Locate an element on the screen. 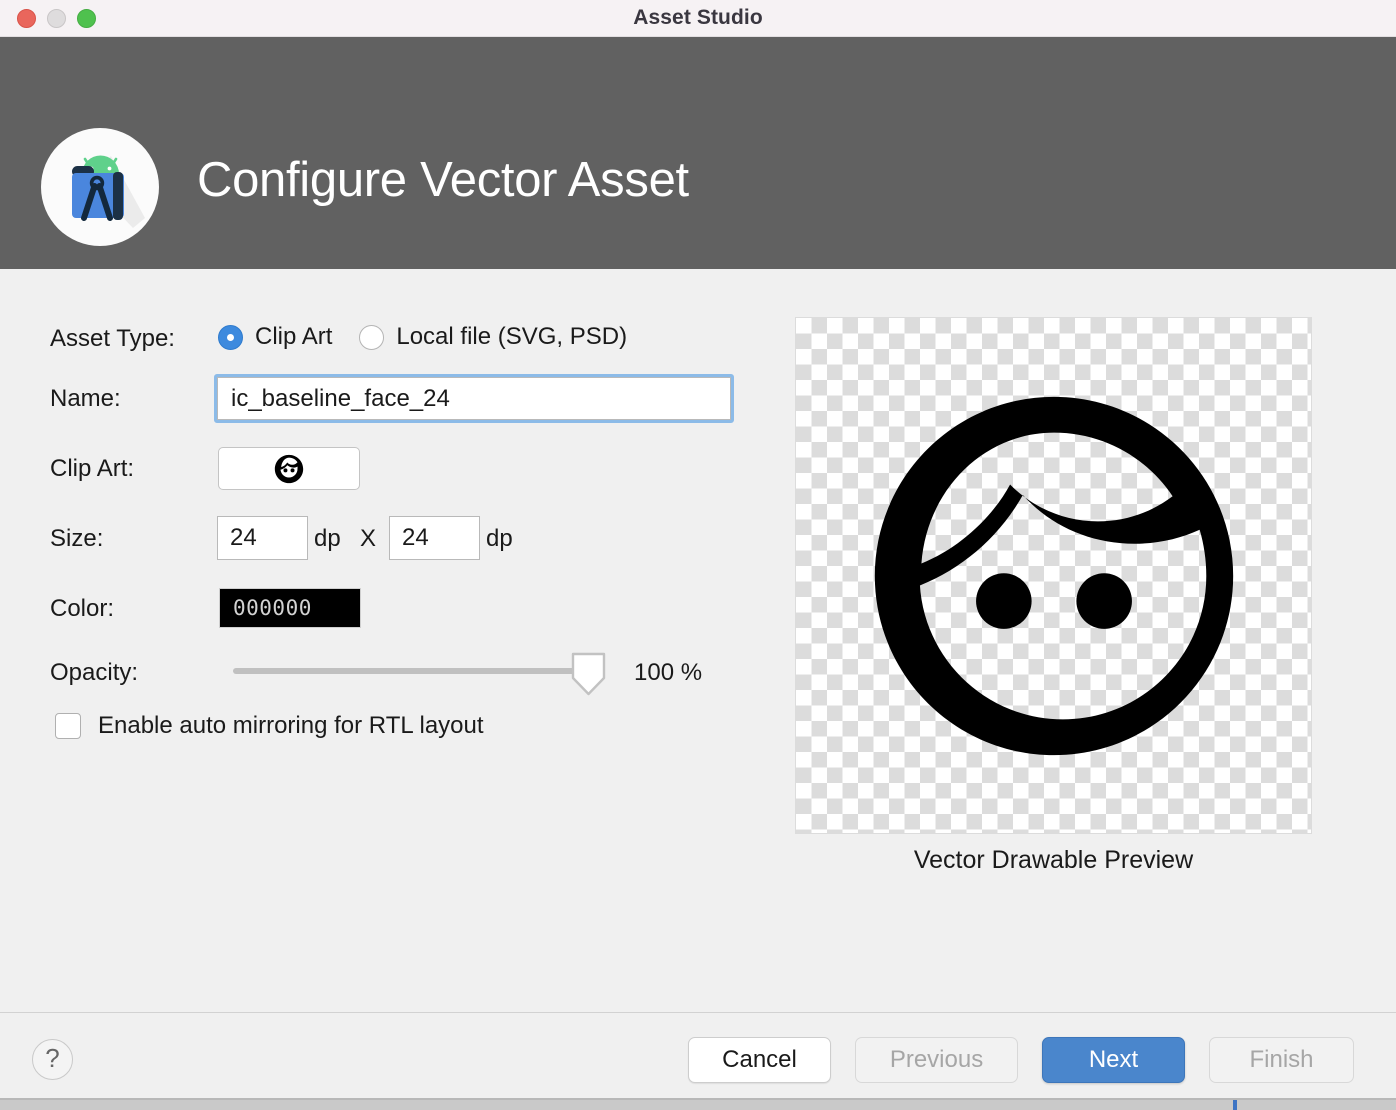 The height and width of the screenshot is (1110, 1396). size-height-input: 24 is located at coordinates (434, 538).